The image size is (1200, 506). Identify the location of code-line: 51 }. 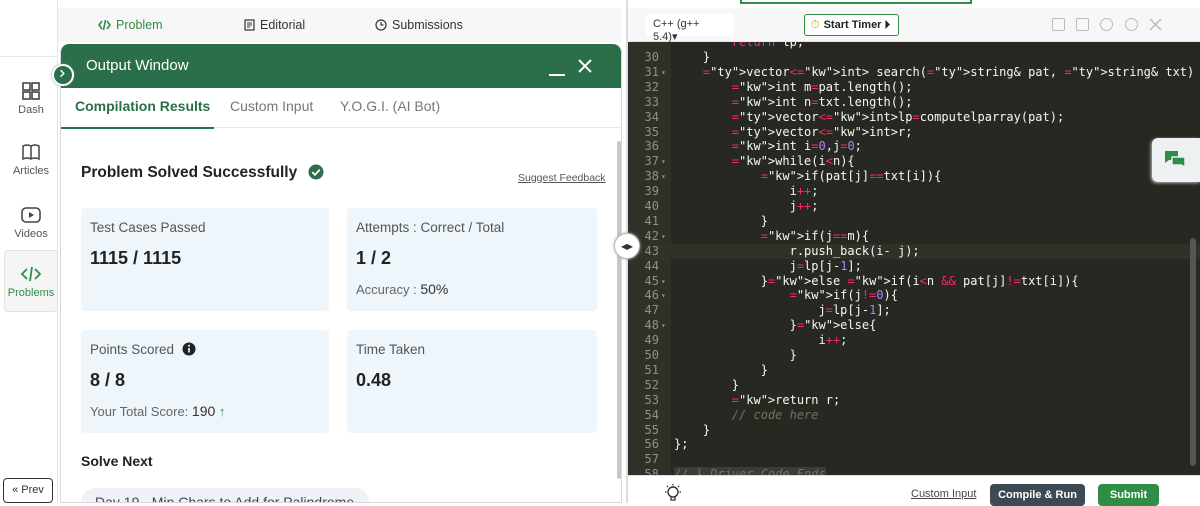
(914, 370).